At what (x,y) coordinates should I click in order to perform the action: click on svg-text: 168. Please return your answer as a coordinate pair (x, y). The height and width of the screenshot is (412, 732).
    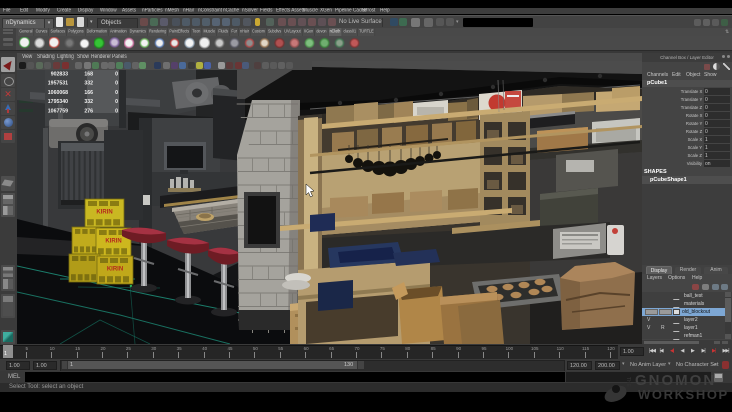
    Looking at the image, I should click on (88, 75).